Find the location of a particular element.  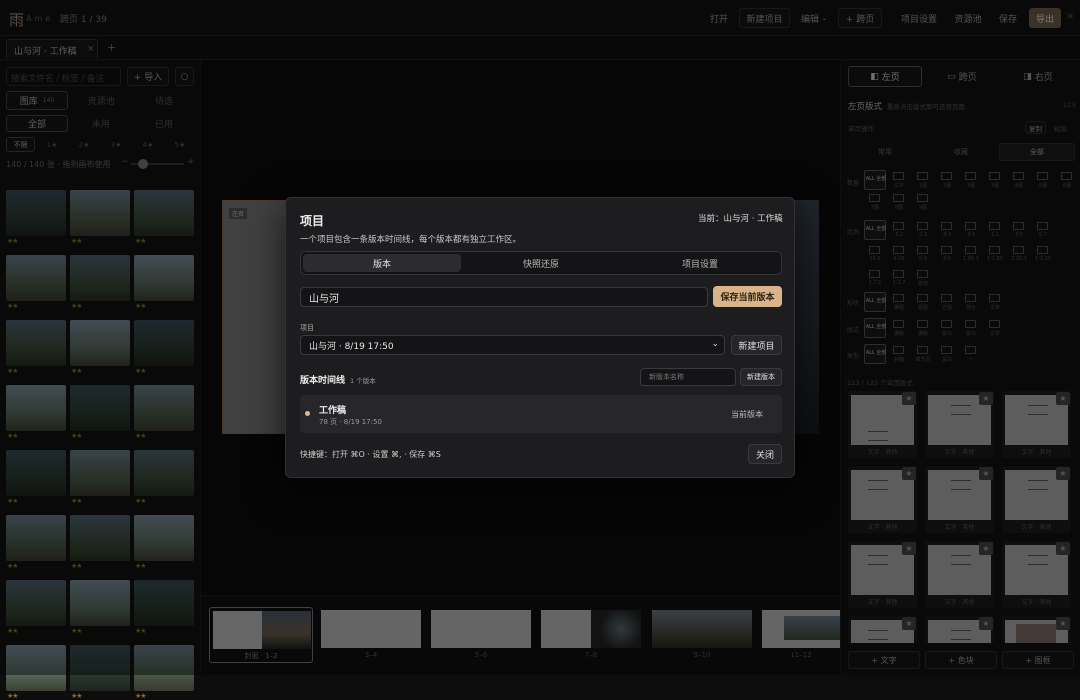

version-name-placeholder: 新版本名称 is located at coordinates (666, 377).